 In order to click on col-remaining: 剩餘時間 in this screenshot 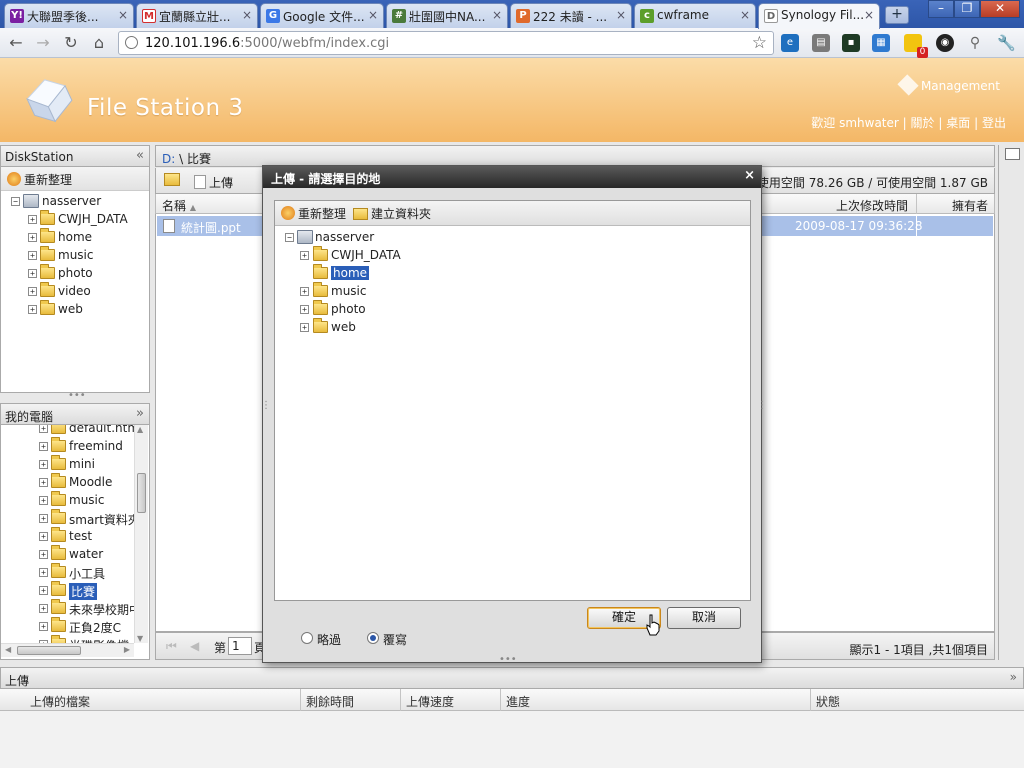, I will do `click(330, 701)`.